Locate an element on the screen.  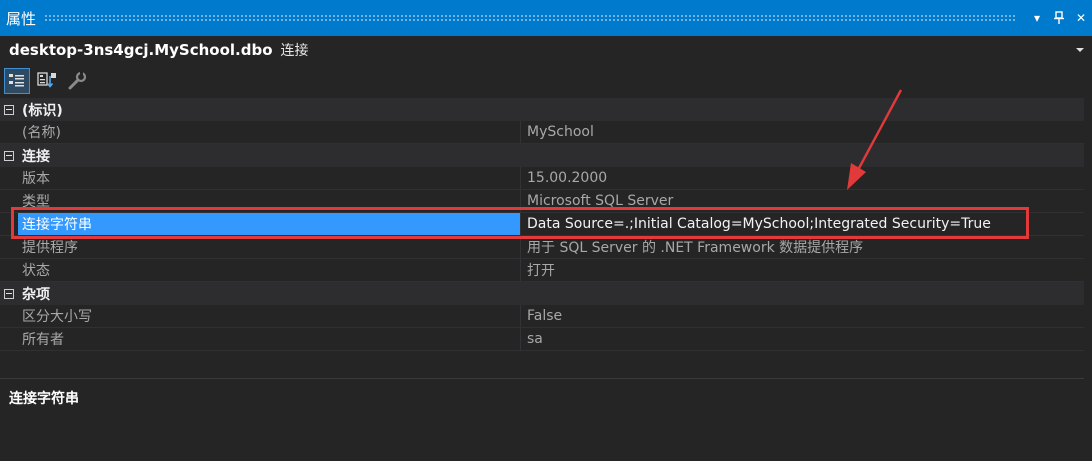
pin-icon is located at coordinates (1059, 17).